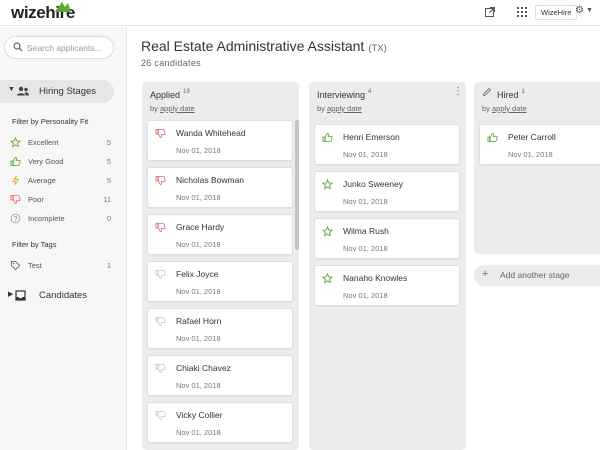 The image size is (600, 450). What do you see at coordinates (220, 422) in the screenshot?
I see `candidate-card: Vicky Collier Nov 01, 2018` at bounding box center [220, 422].